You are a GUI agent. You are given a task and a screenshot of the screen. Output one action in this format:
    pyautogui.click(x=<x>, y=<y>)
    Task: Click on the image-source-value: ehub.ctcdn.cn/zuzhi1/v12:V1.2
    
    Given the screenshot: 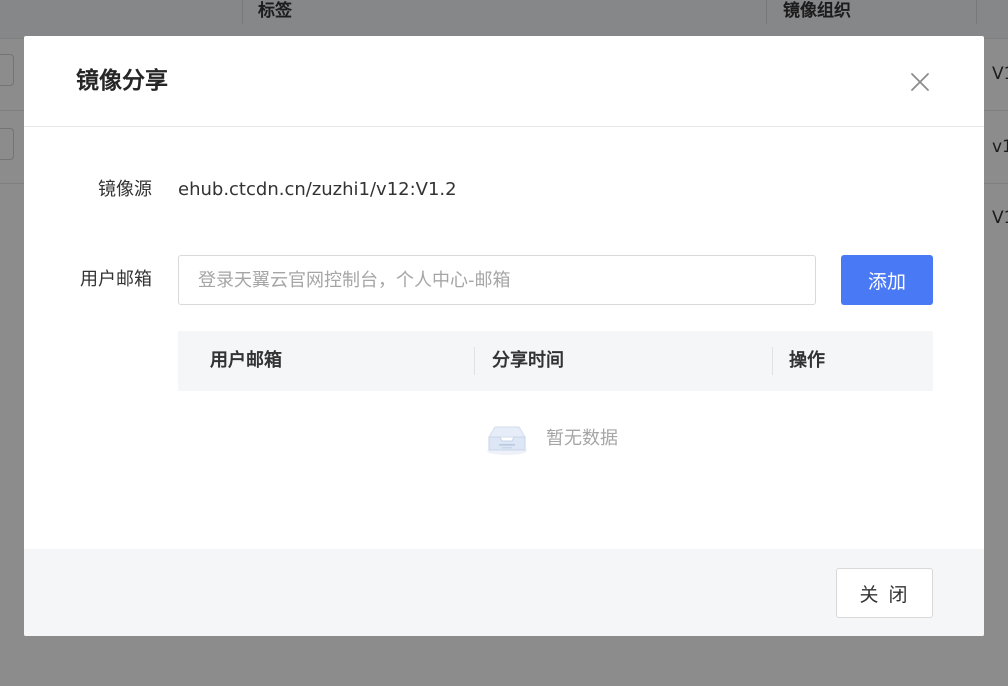 What is the action you would take?
    pyautogui.click(x=317, y=189)
    